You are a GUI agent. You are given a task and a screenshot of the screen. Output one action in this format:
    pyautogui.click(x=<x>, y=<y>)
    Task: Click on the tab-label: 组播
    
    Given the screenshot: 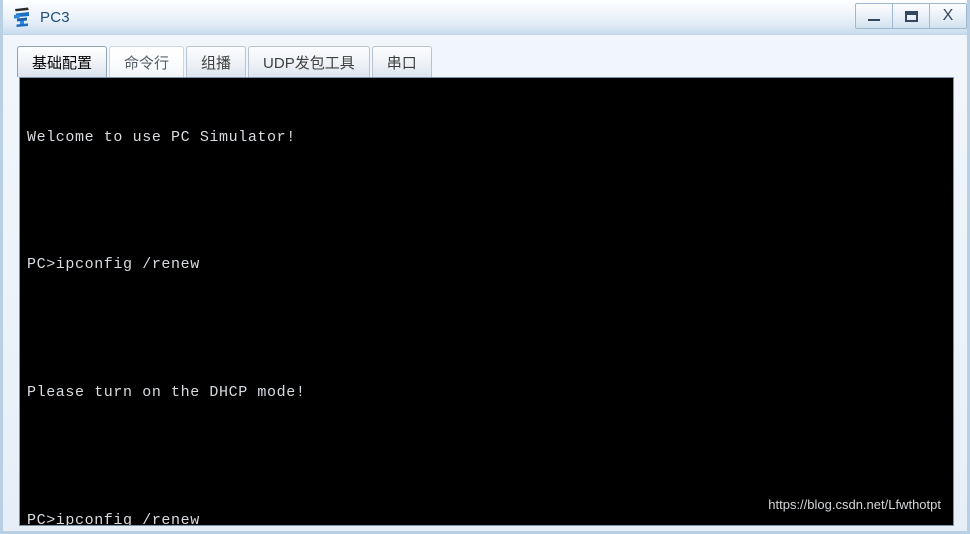 What is the action you would take?
    pyautogui.click(x=216, y=63)
    